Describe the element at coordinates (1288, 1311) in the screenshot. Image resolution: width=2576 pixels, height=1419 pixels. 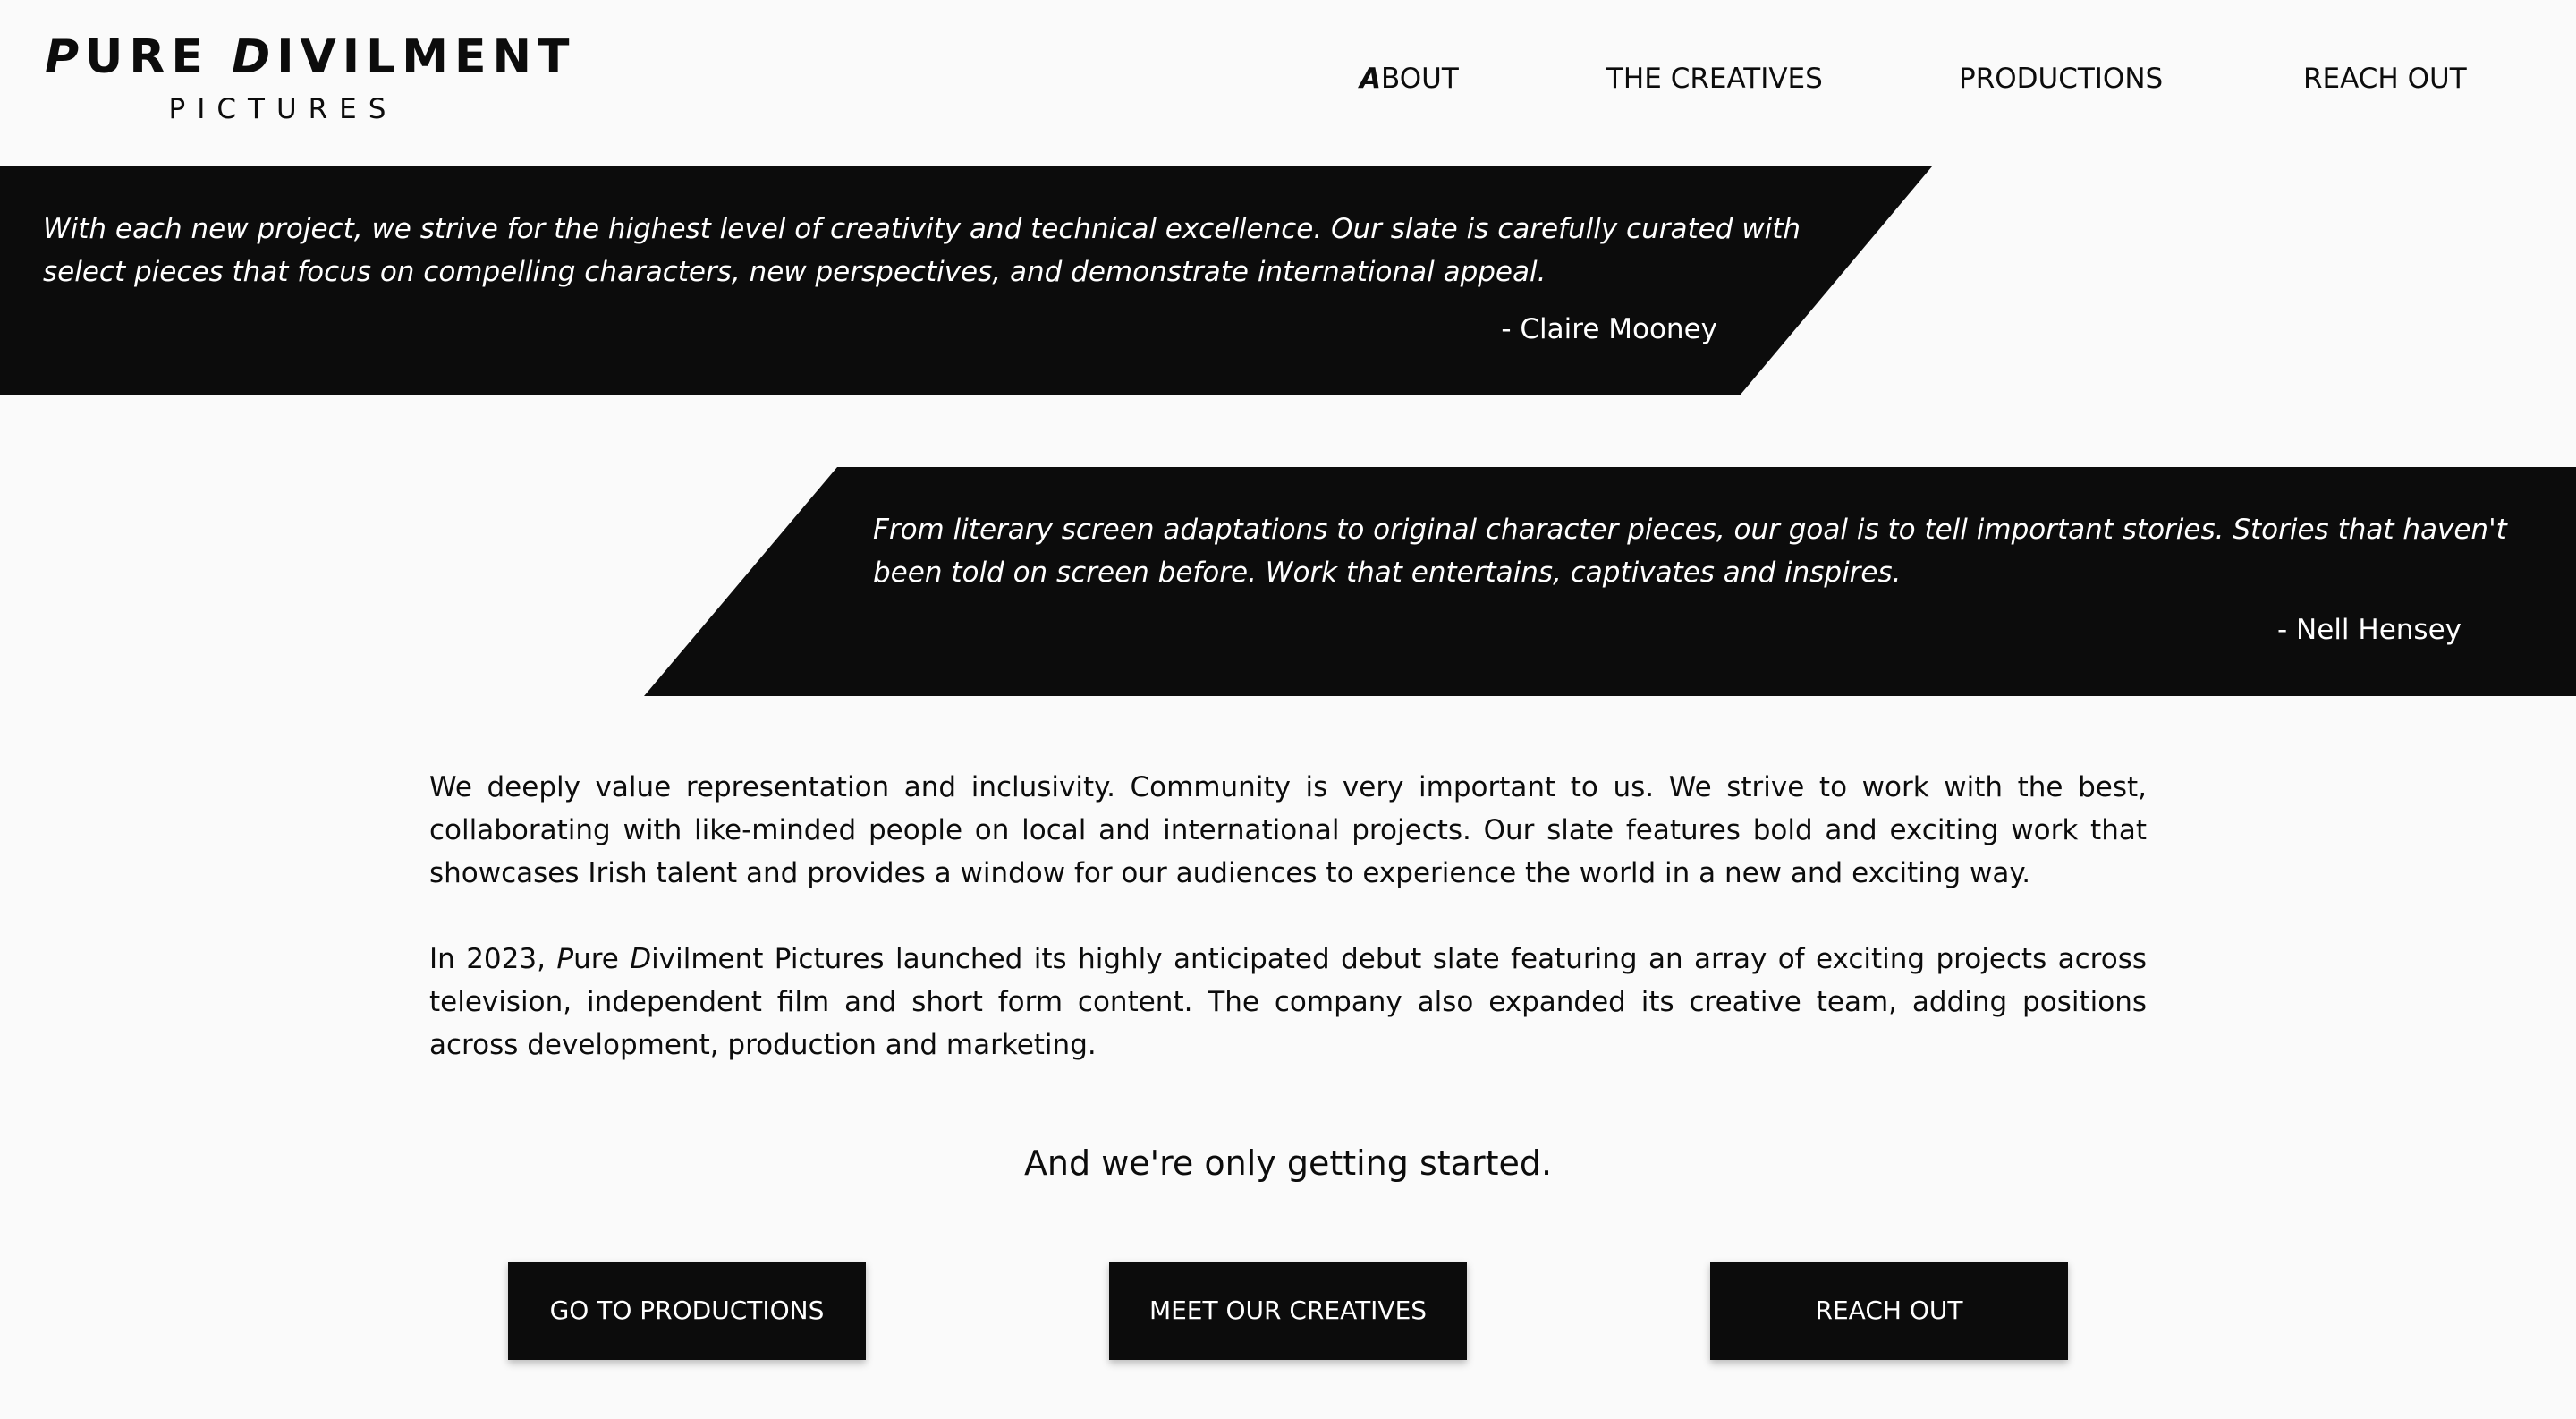
I see `meet-our-creatives-button: MEET OUR CREATIVES` at that location.